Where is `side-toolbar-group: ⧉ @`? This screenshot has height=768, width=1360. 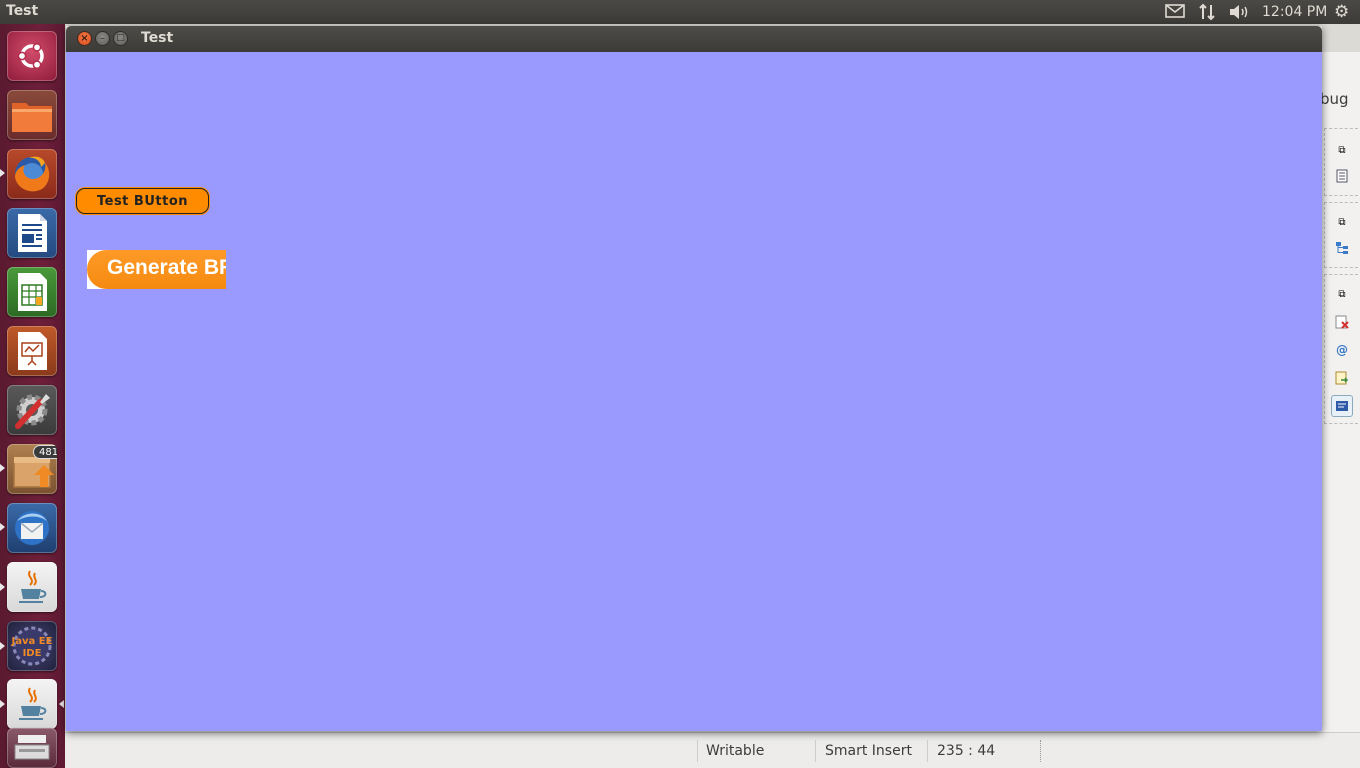 side-toolbar-group: ⧉ @ is located at coordinates (1341, 349).